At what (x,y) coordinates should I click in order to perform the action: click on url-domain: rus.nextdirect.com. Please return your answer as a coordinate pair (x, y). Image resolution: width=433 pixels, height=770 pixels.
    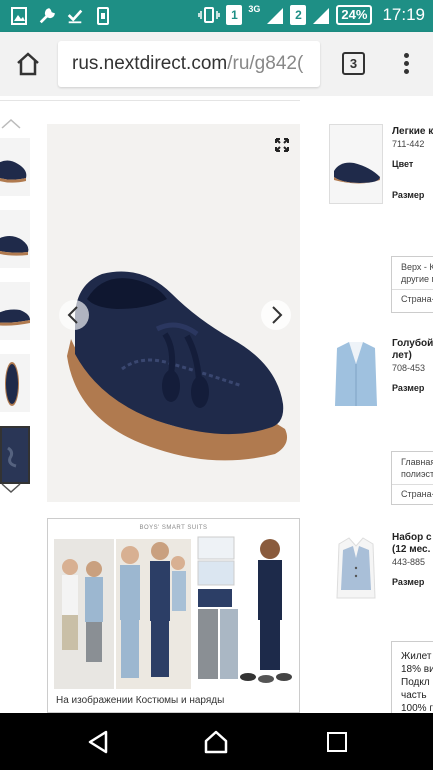
    Looking at the image, I should click on (150, 63).